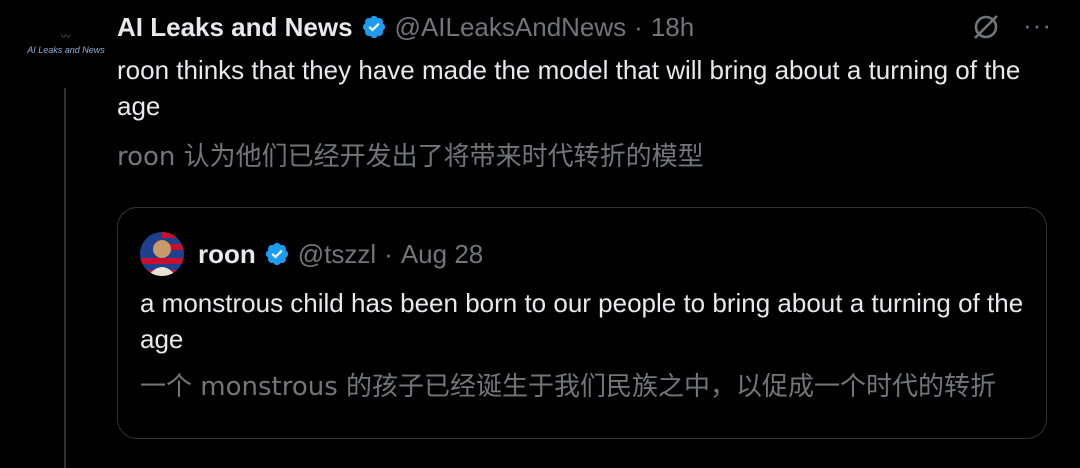 Image resolution: width=1080 pixels, height=468 pixels. Describe the element at coordinates (277, 254) in the screenshot. I see `quote-verified-badge-icon` at that location.